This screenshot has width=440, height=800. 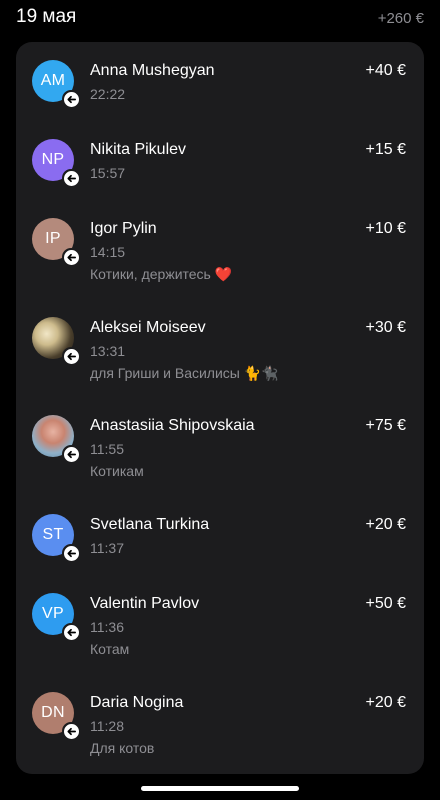 I want to click on sender-name: Aleksei Moiseev, so click(x=148, y=327).